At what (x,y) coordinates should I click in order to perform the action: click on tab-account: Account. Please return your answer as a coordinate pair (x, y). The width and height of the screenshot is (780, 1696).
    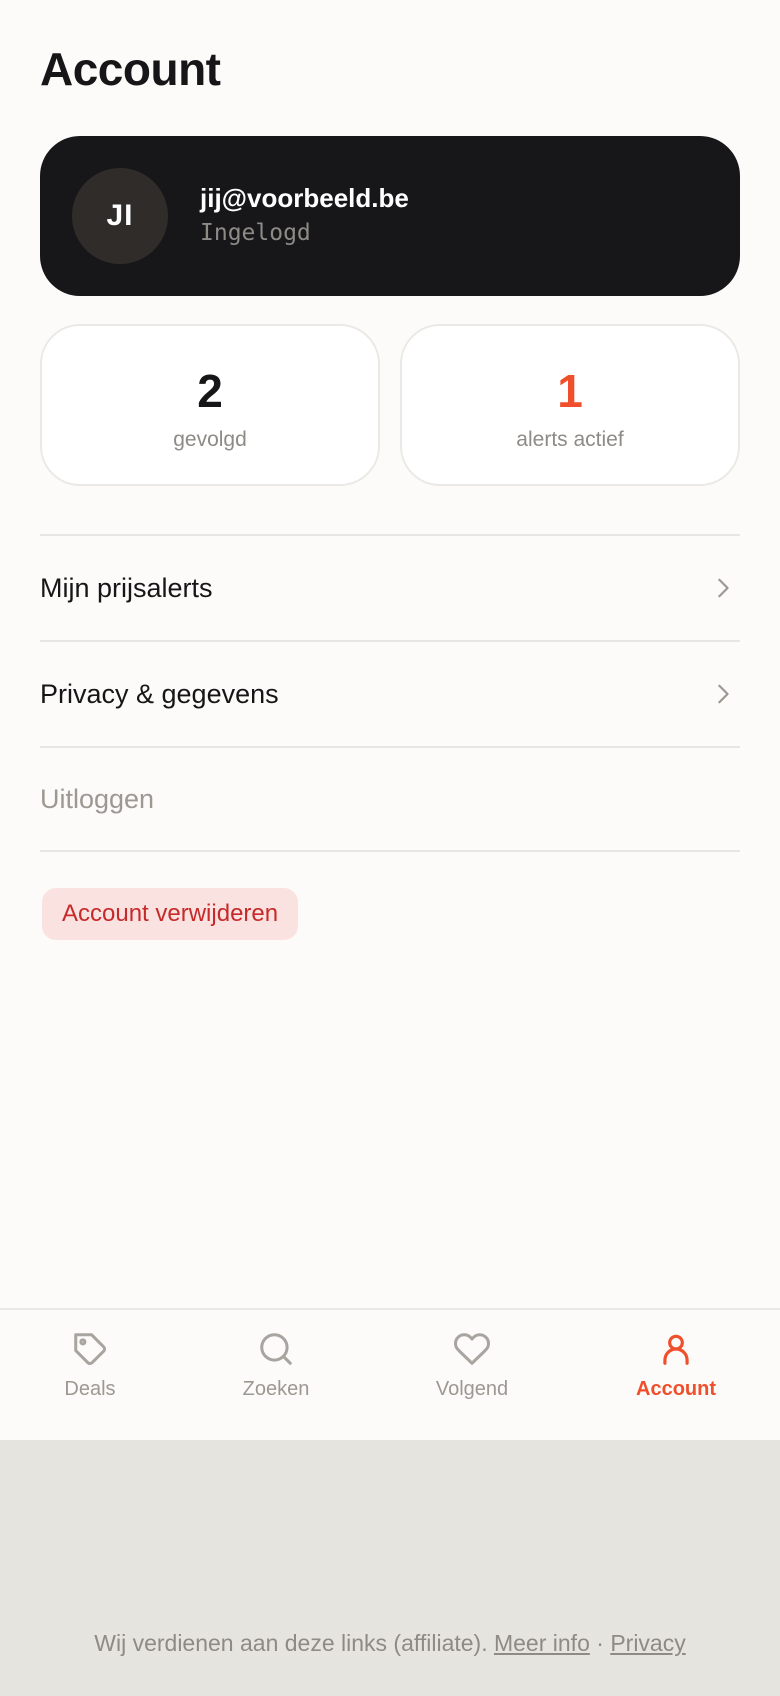
    Looking at the image, I should click on (676, 1365).